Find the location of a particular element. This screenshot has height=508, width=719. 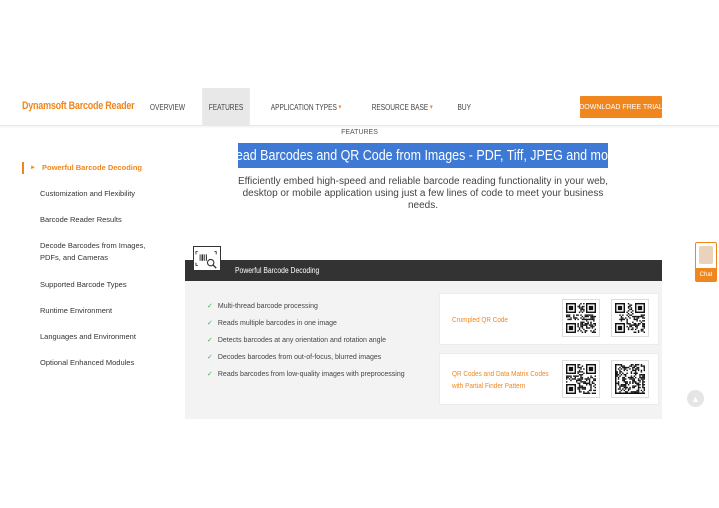

list-item: ✓ Multi-thread barcode processing is located at coordinates (262, 306).